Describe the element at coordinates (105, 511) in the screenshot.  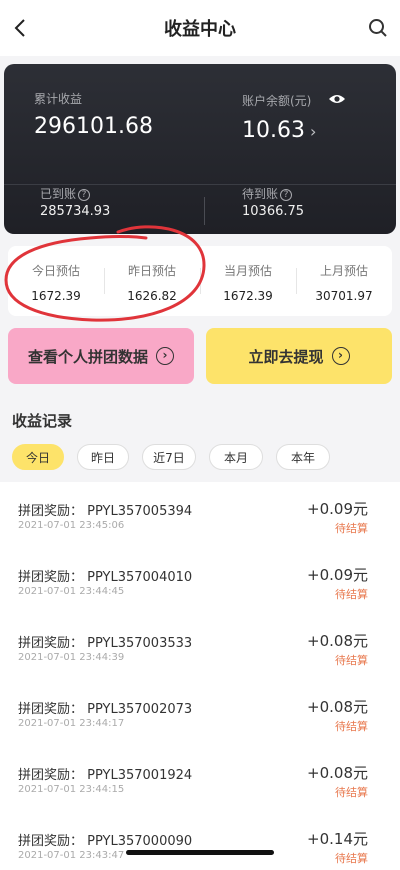
I see `record-title: 拼团奖励： PPYL357005394` at that location.